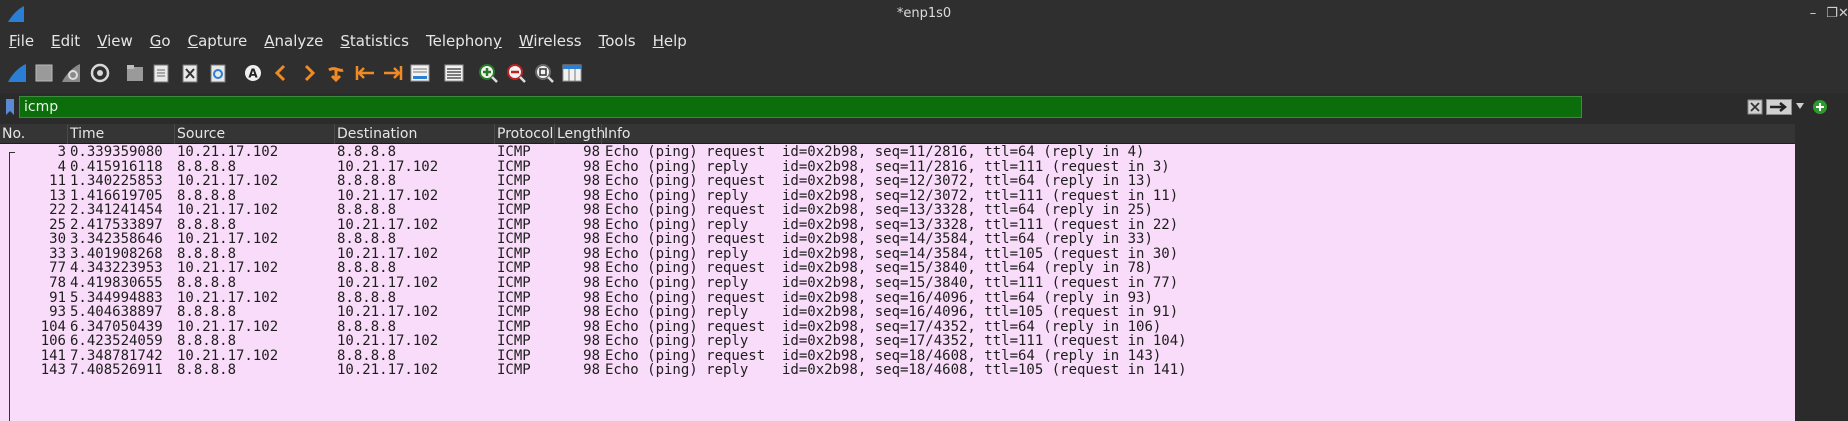 The height and width of the screenshot is (421, 1848). Describe the element at coordinates (488, 73) in the screenshot. I see `zoom-in-icon` at that location.